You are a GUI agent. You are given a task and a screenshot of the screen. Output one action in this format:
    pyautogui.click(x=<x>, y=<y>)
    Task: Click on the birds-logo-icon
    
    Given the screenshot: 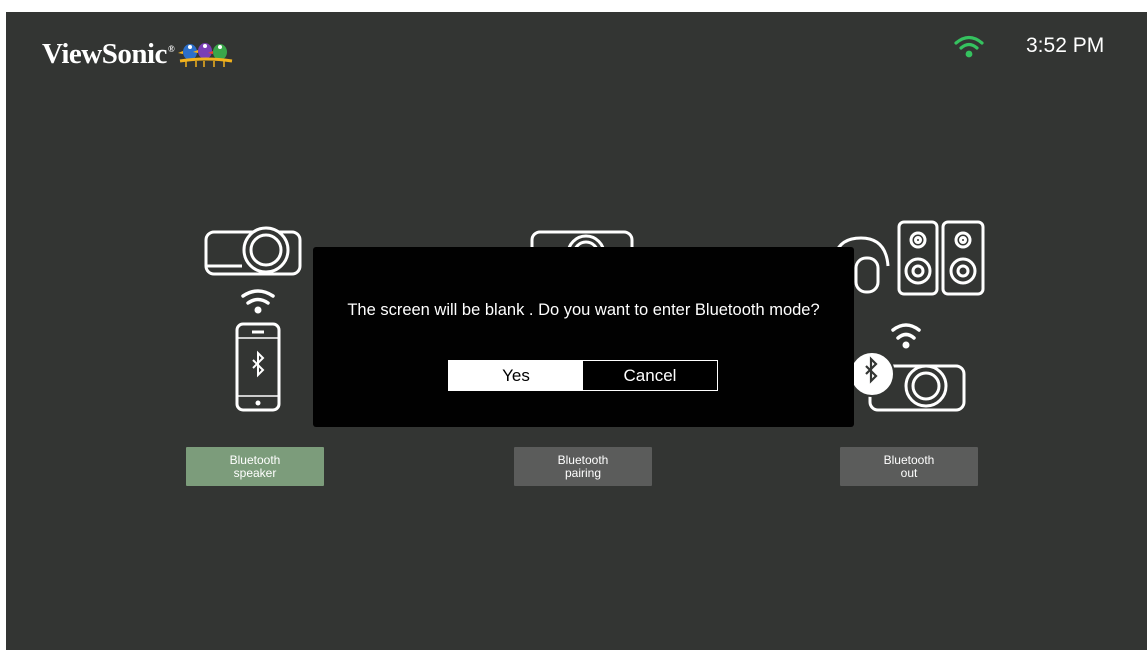 What is the action you would take?
    pyautogui.click(x=205, y=55)
    